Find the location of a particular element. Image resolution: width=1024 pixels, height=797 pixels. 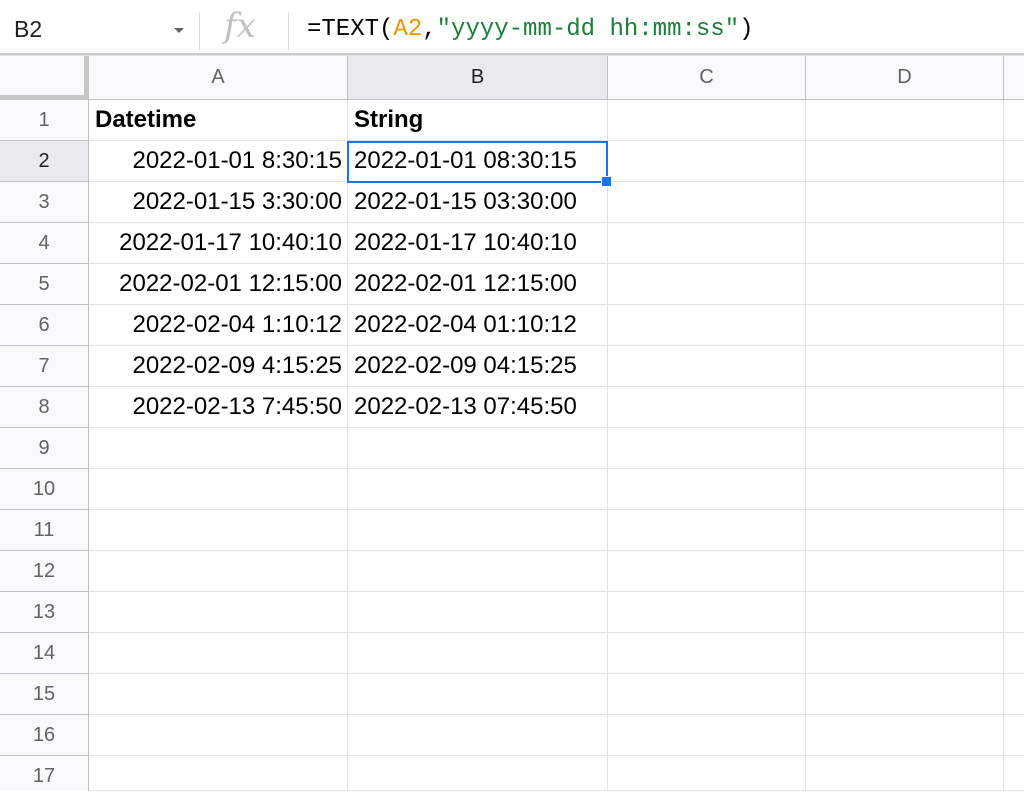

row-header-15: 15 is located at coordinates (44, 694).